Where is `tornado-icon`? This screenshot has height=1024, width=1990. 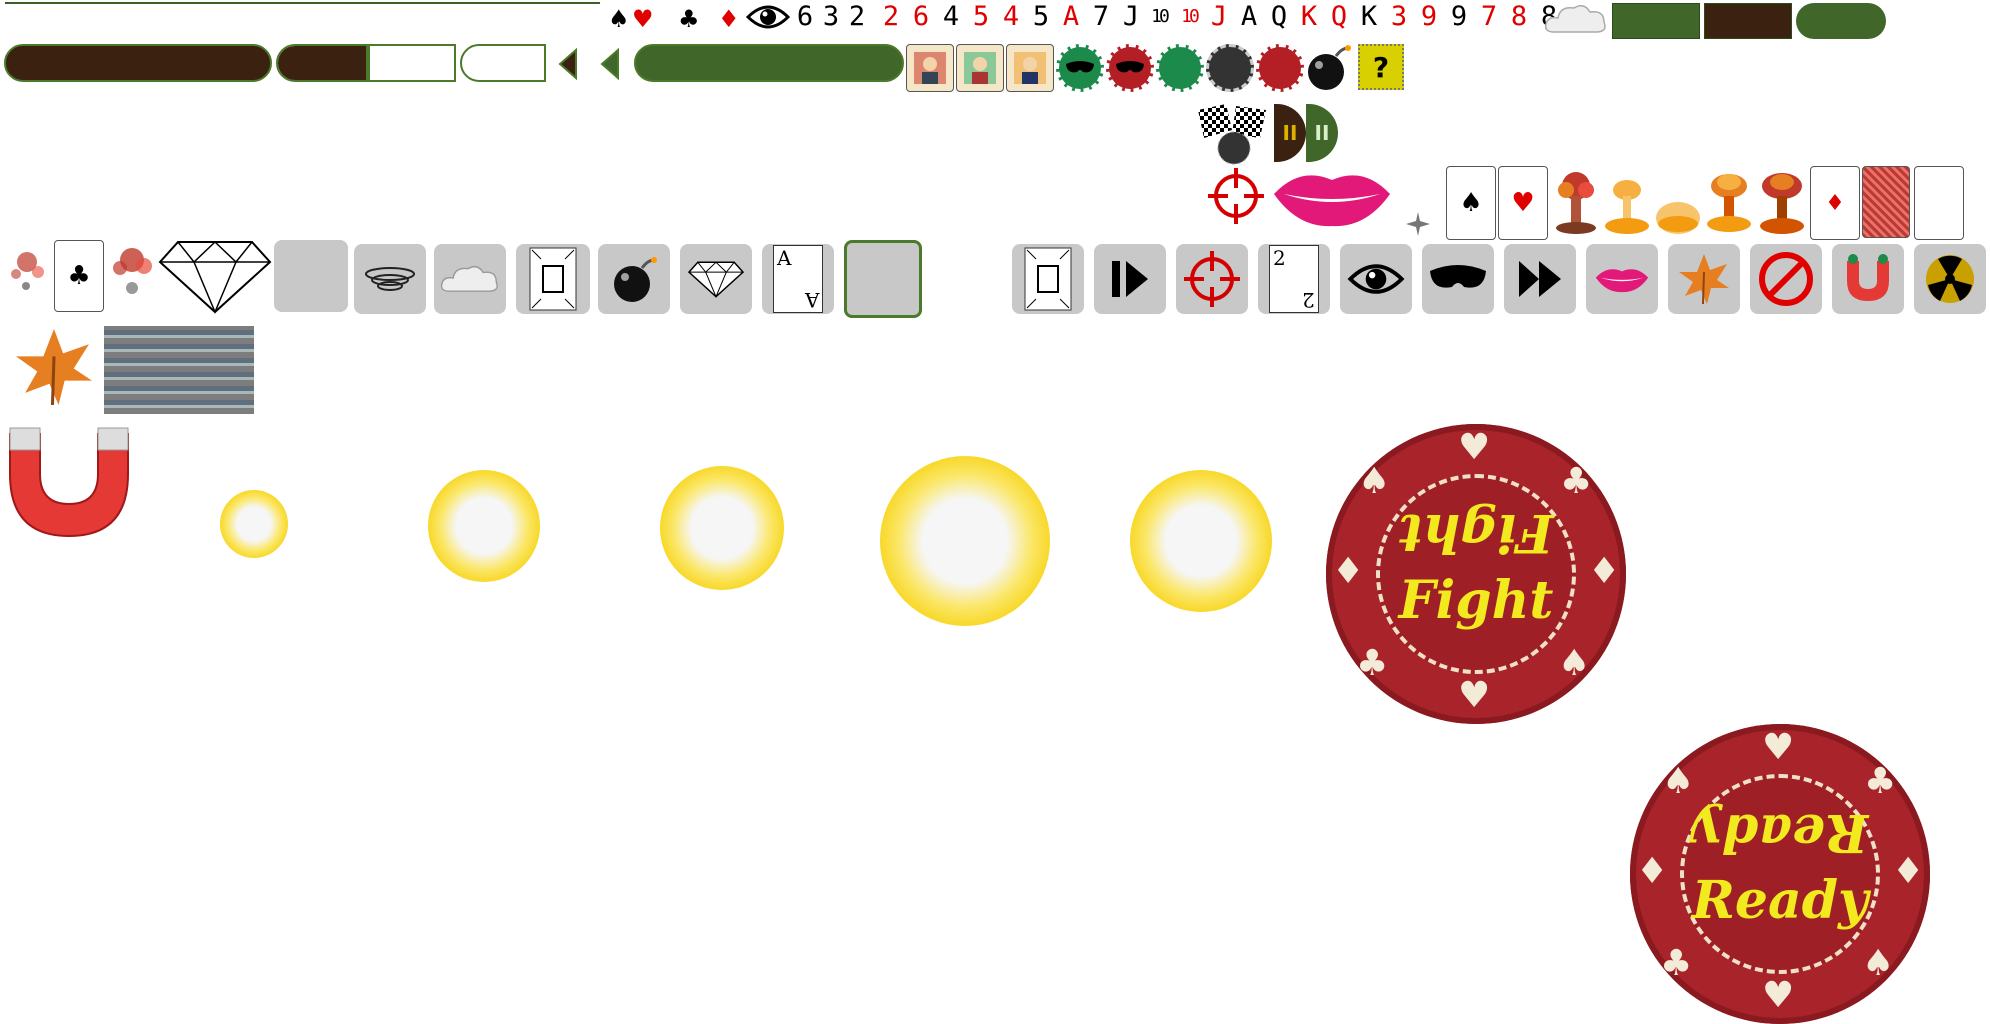
tornado-icon is located at coordinates (390, 279).